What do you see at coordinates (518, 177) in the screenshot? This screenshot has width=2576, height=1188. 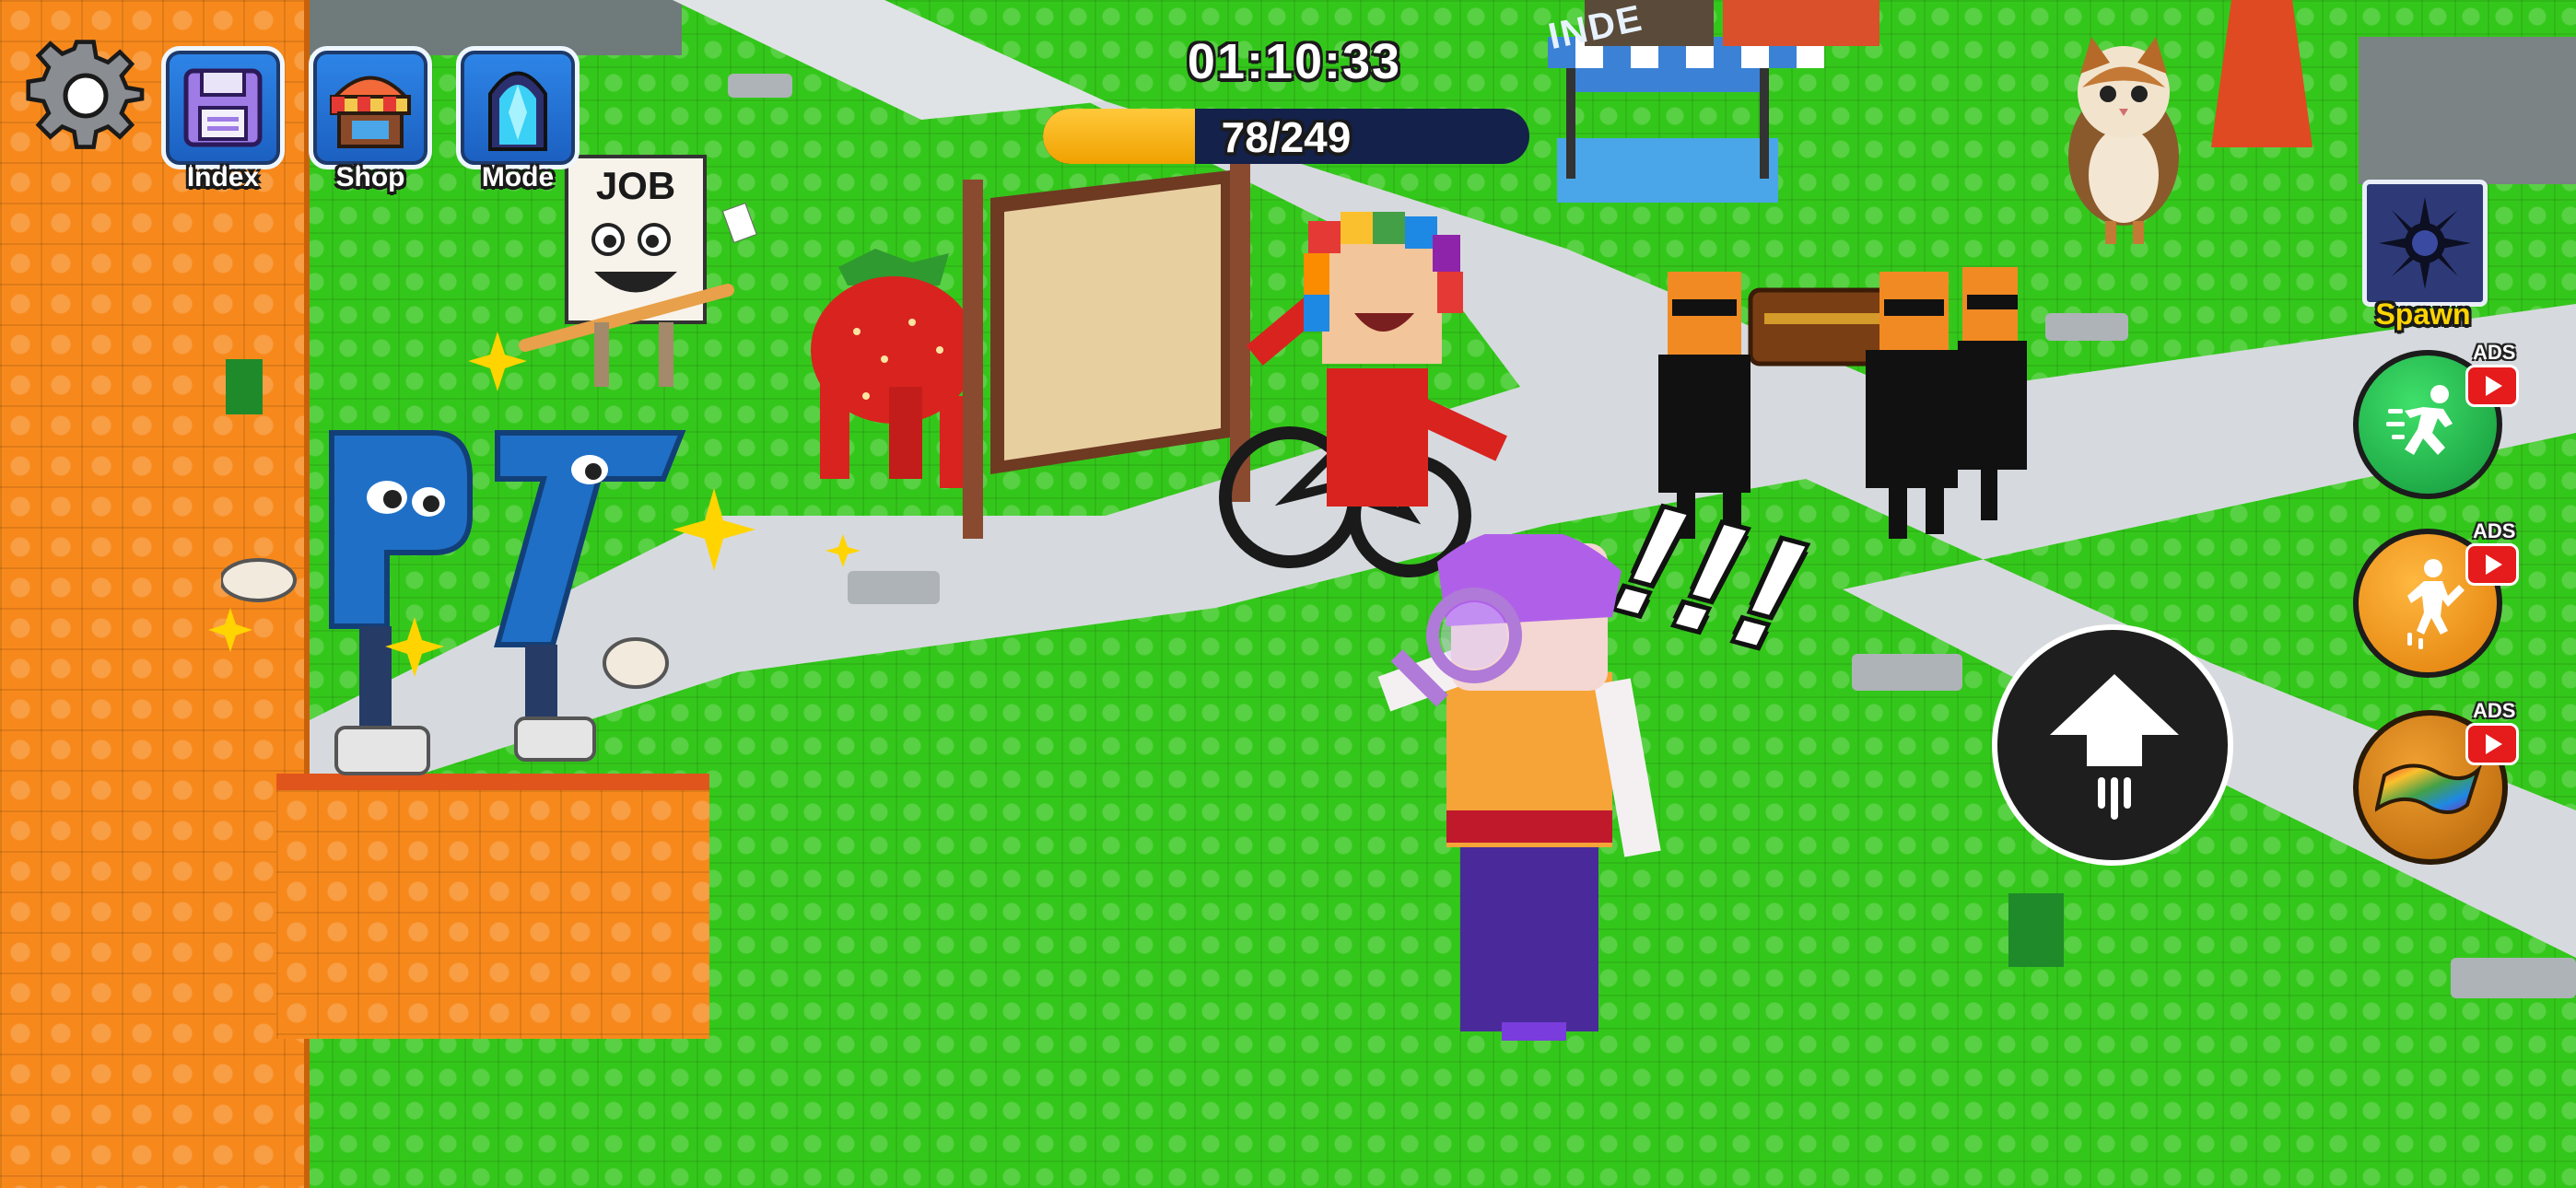 I see `mode-label: Mode` at bounding box center [518, 177].